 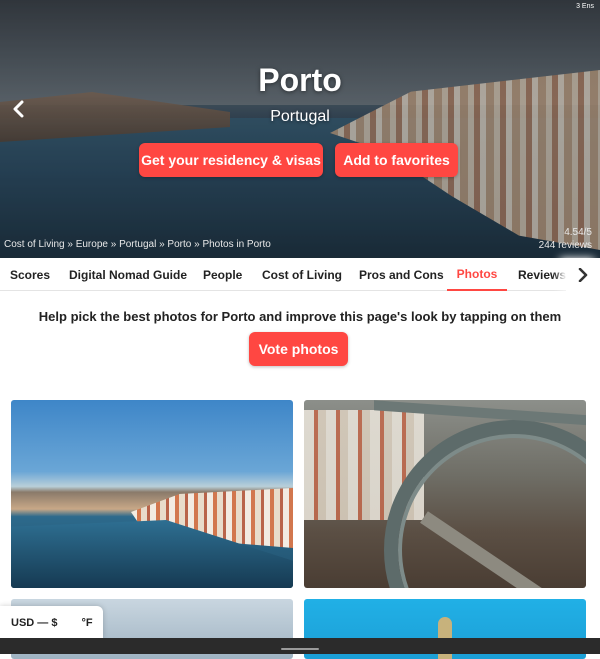 What do you see at coordinates (231, 160) in the screenshot?
I see `residency-visas-button: Get your residency & visas` at bounding box center [231, 160].